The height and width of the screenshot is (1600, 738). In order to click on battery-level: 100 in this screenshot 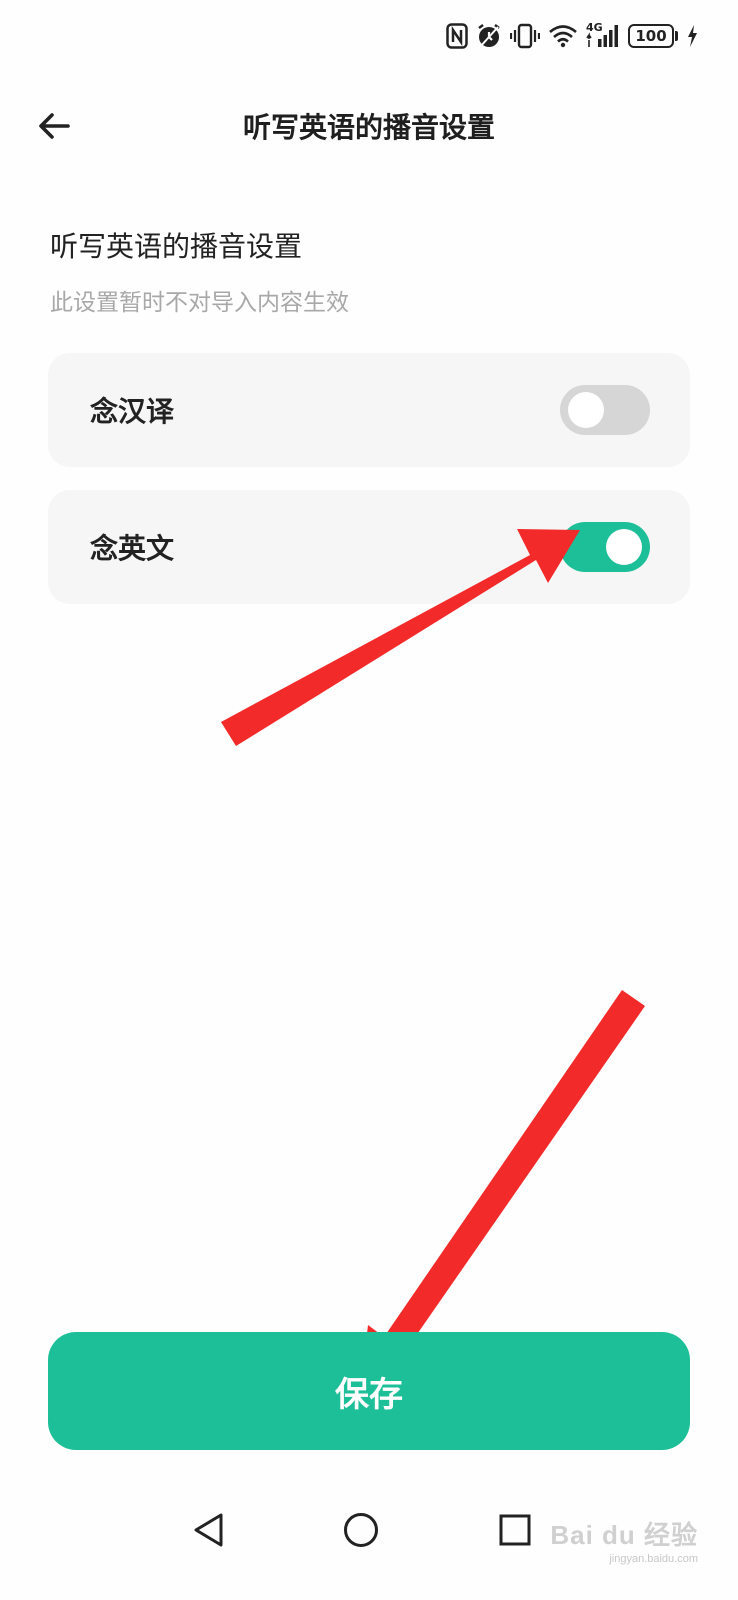, I will do `click(651, 36)`.